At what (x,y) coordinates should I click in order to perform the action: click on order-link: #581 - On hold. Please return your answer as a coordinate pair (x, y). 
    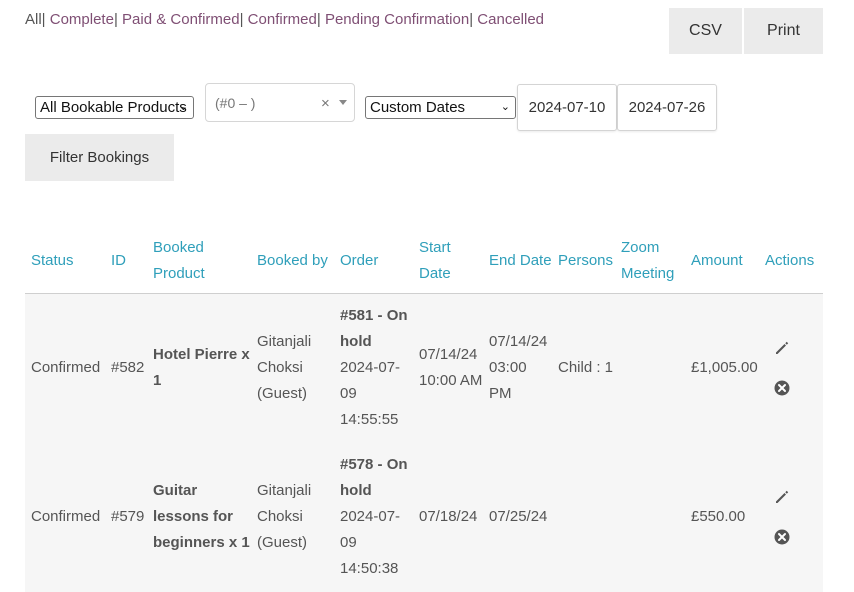
    Looking at the image, I should click on (376, 329).